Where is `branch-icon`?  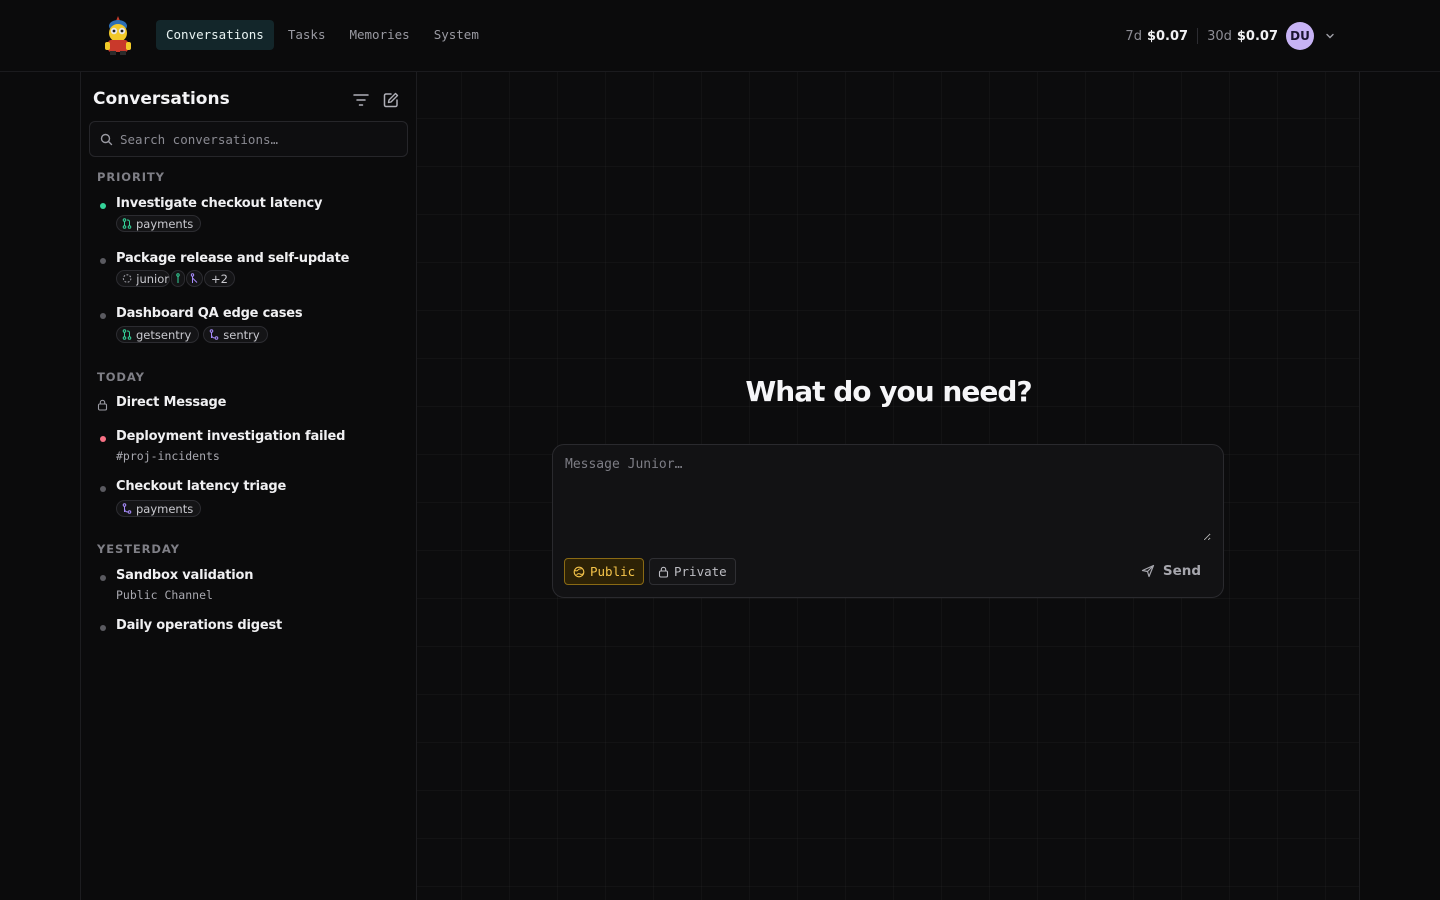
branch-icon is located at coordinates (178, 278).